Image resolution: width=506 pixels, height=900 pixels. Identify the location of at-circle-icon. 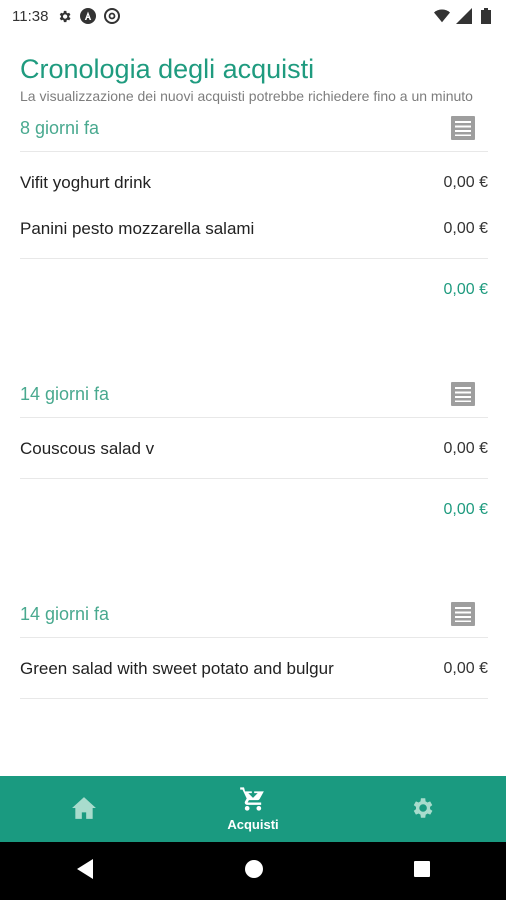
(112, 16).